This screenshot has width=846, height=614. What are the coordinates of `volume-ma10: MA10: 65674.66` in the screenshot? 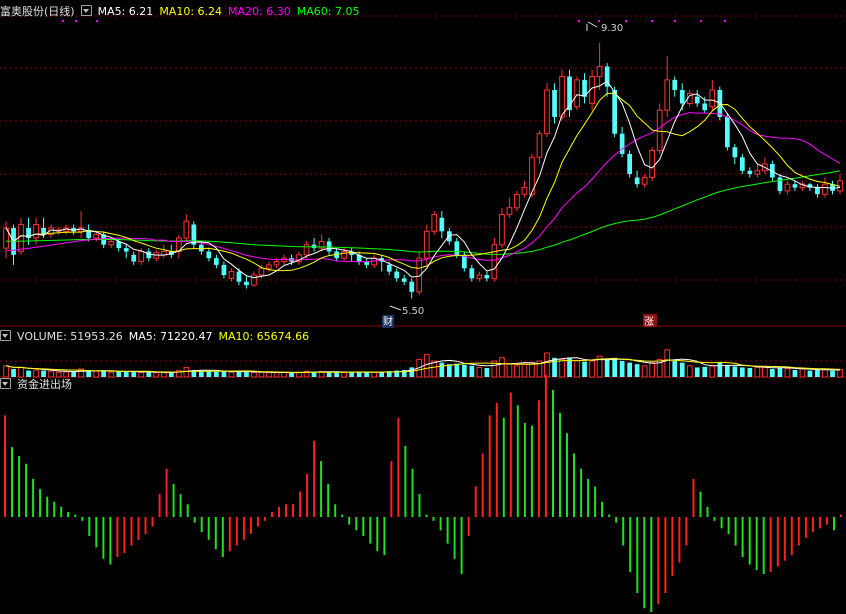 It's located at (264, 336).